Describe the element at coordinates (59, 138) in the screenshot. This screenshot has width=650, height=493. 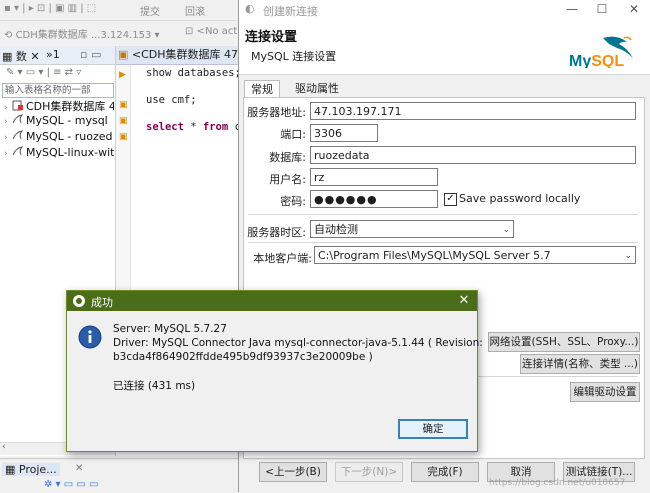
I see `tree-item-ruozedata: › MySQL - ruozed` at that location.